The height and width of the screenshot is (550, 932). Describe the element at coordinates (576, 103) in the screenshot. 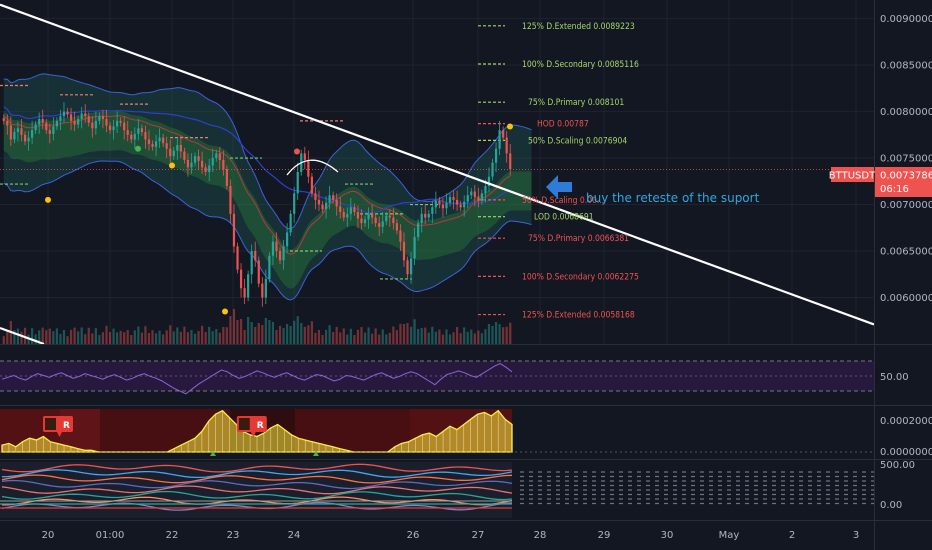

I see `level-label: 75% D.Primary 0.008101` at that location.